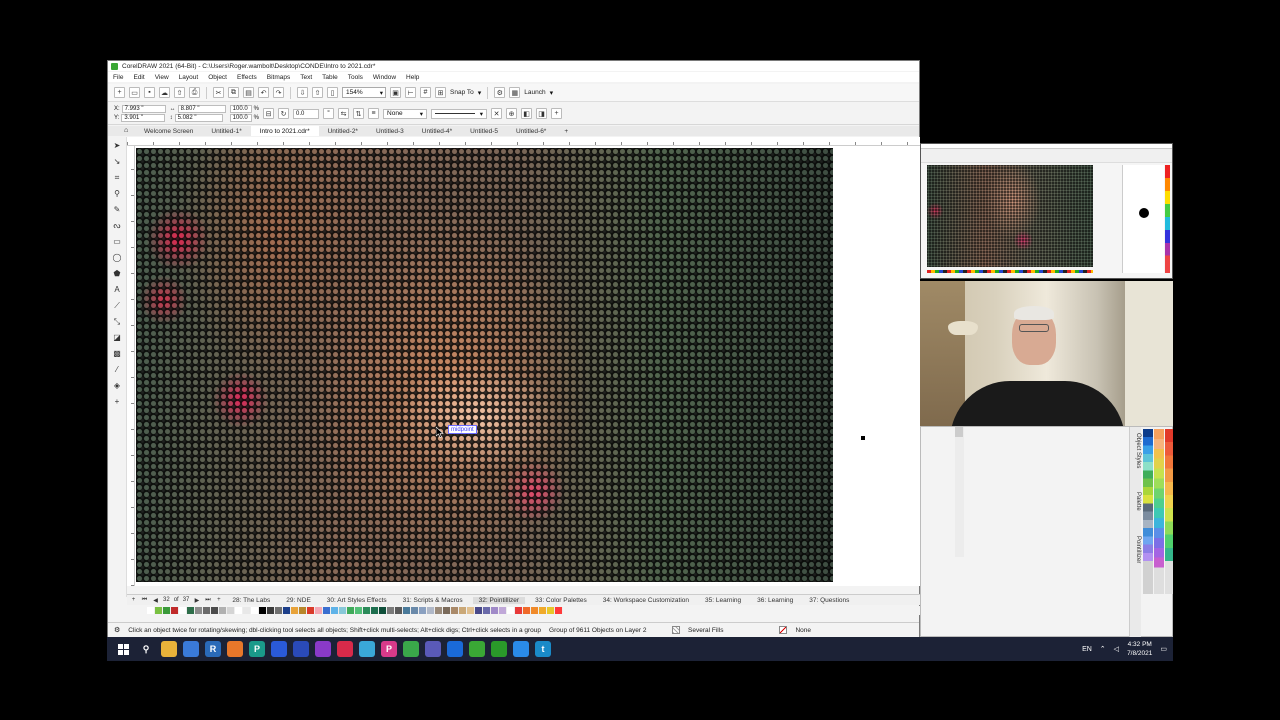  Describe the element at coordinates (269, 113) in the screenshot. I see `lock-ratio-icon: ⊟` at that location.